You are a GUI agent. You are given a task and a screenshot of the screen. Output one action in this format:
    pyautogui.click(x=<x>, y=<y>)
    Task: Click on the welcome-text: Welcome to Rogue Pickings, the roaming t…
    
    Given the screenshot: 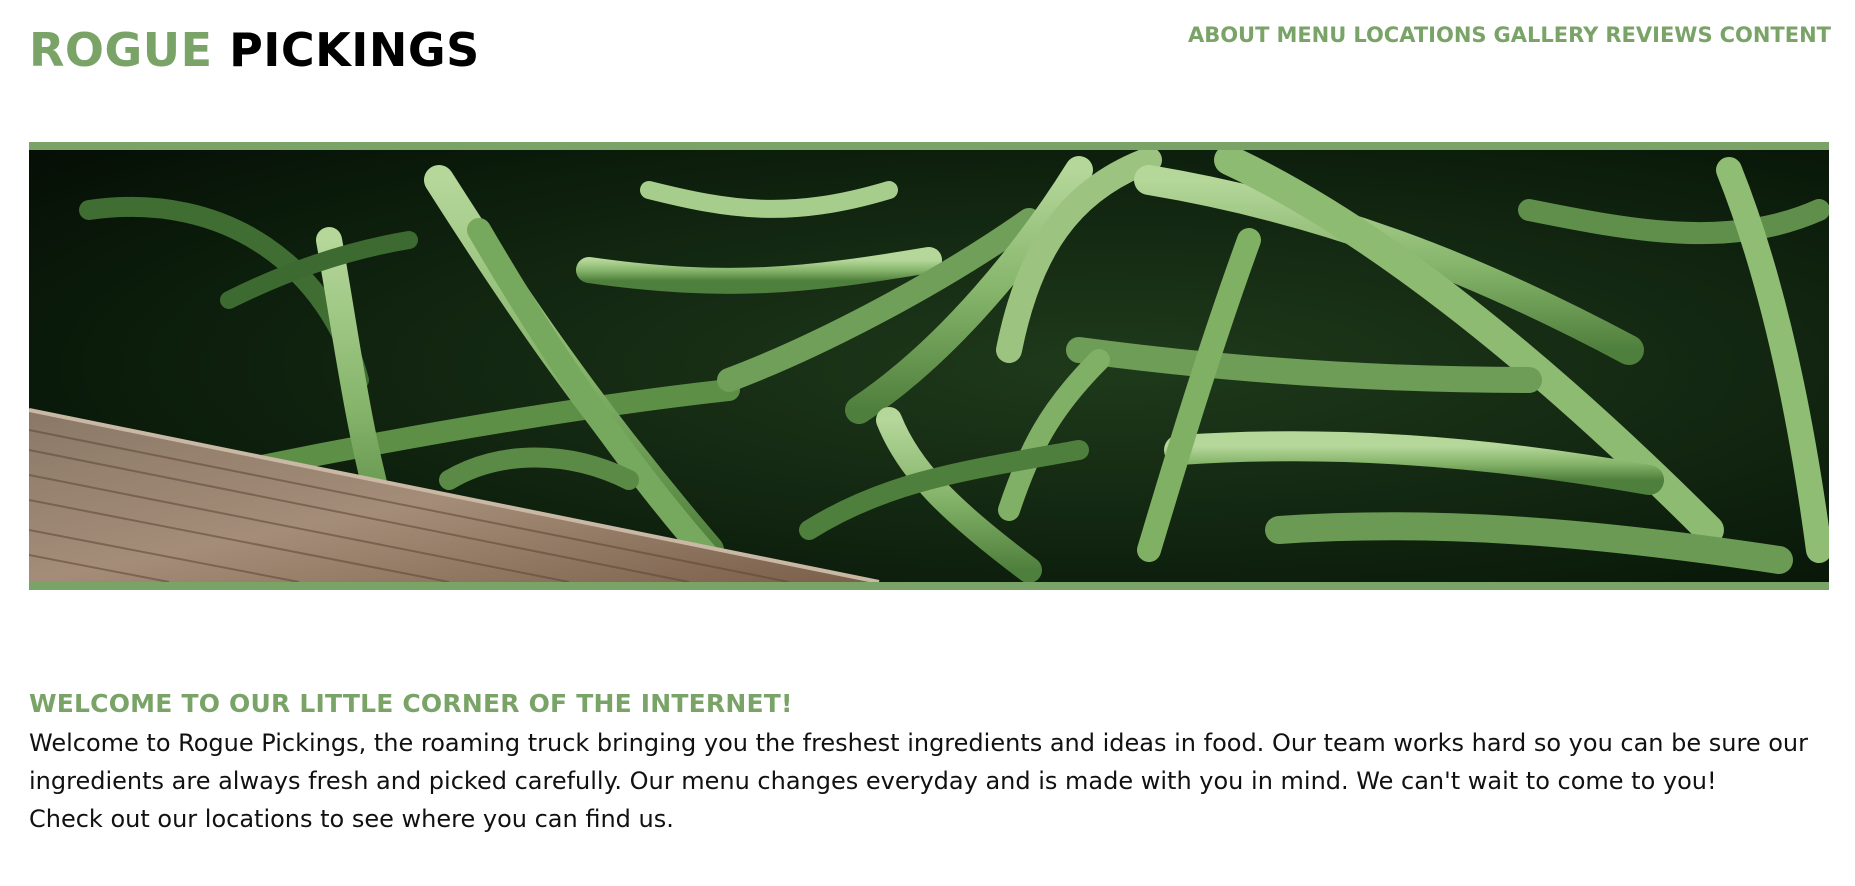 What is the action you would take?
    pyautogui.click(x=929, y=781)
    